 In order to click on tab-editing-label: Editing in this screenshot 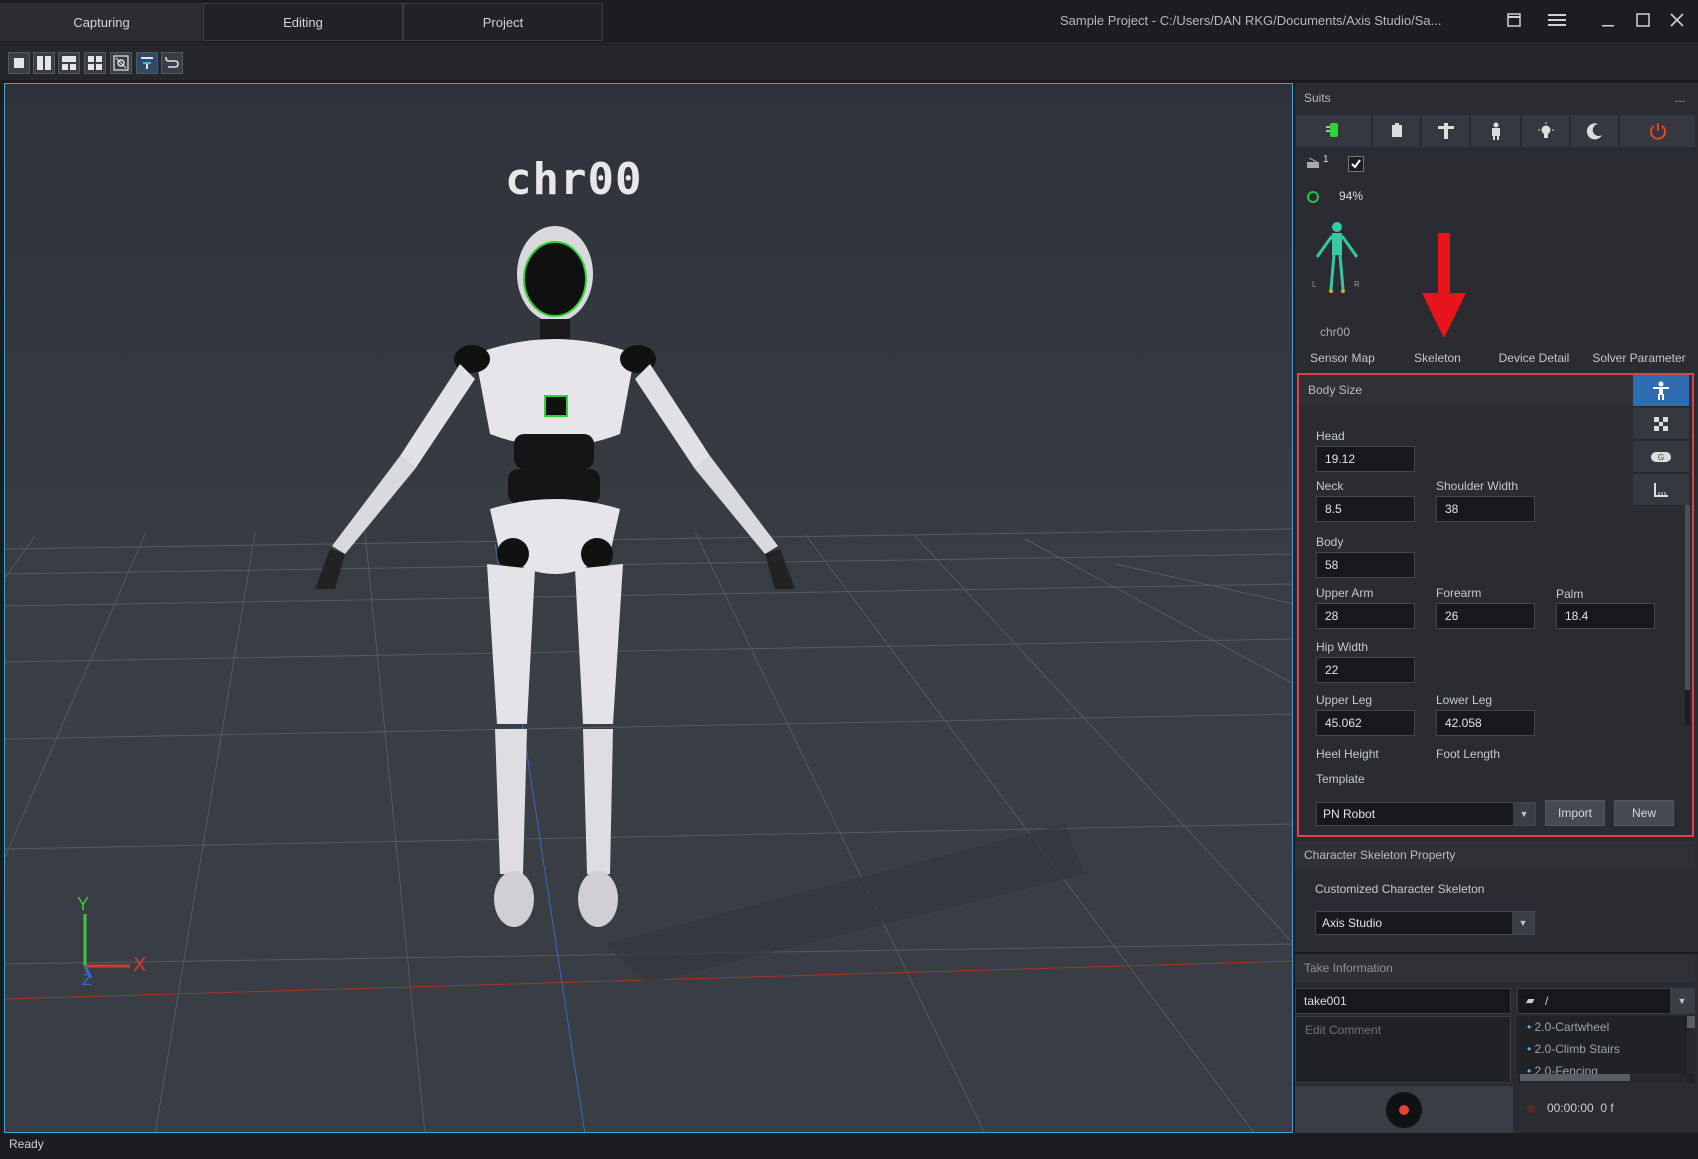, I will do `click(303, 22)`.